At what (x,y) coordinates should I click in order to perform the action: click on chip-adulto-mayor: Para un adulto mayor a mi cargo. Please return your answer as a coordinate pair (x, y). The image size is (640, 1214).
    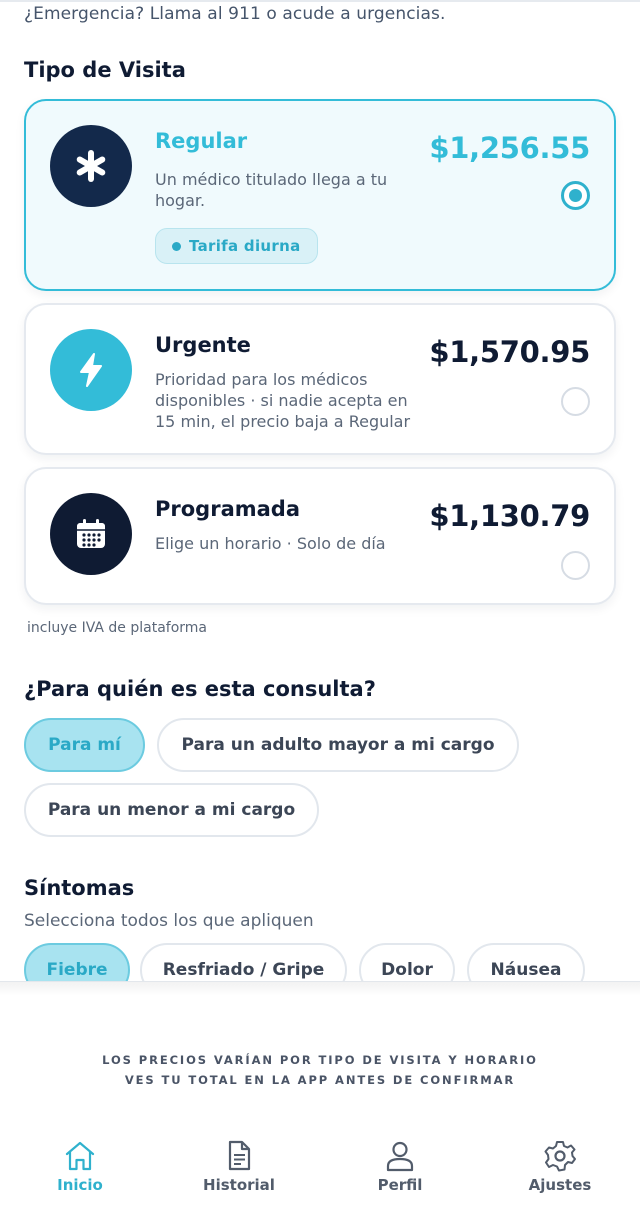
    Looking at the image, I should click on (338, 745).